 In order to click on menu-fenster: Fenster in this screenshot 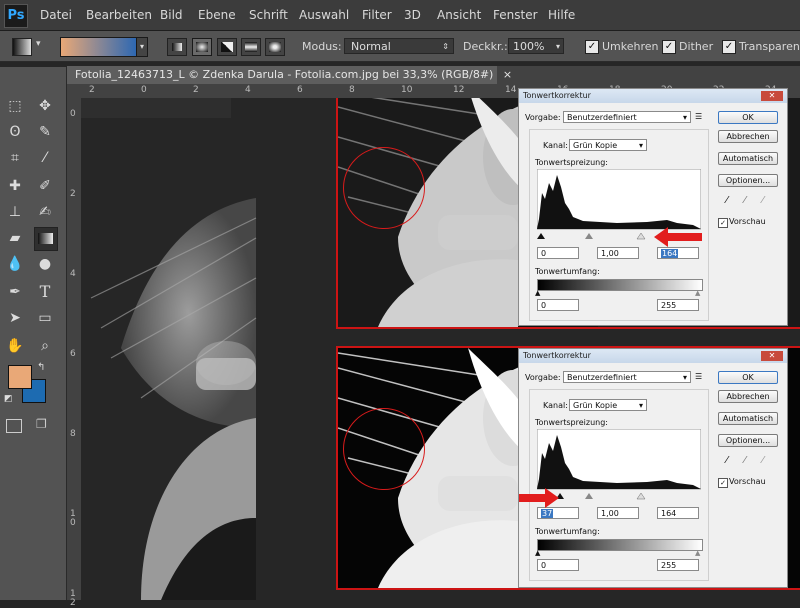, I will do `click(515, 15)`.